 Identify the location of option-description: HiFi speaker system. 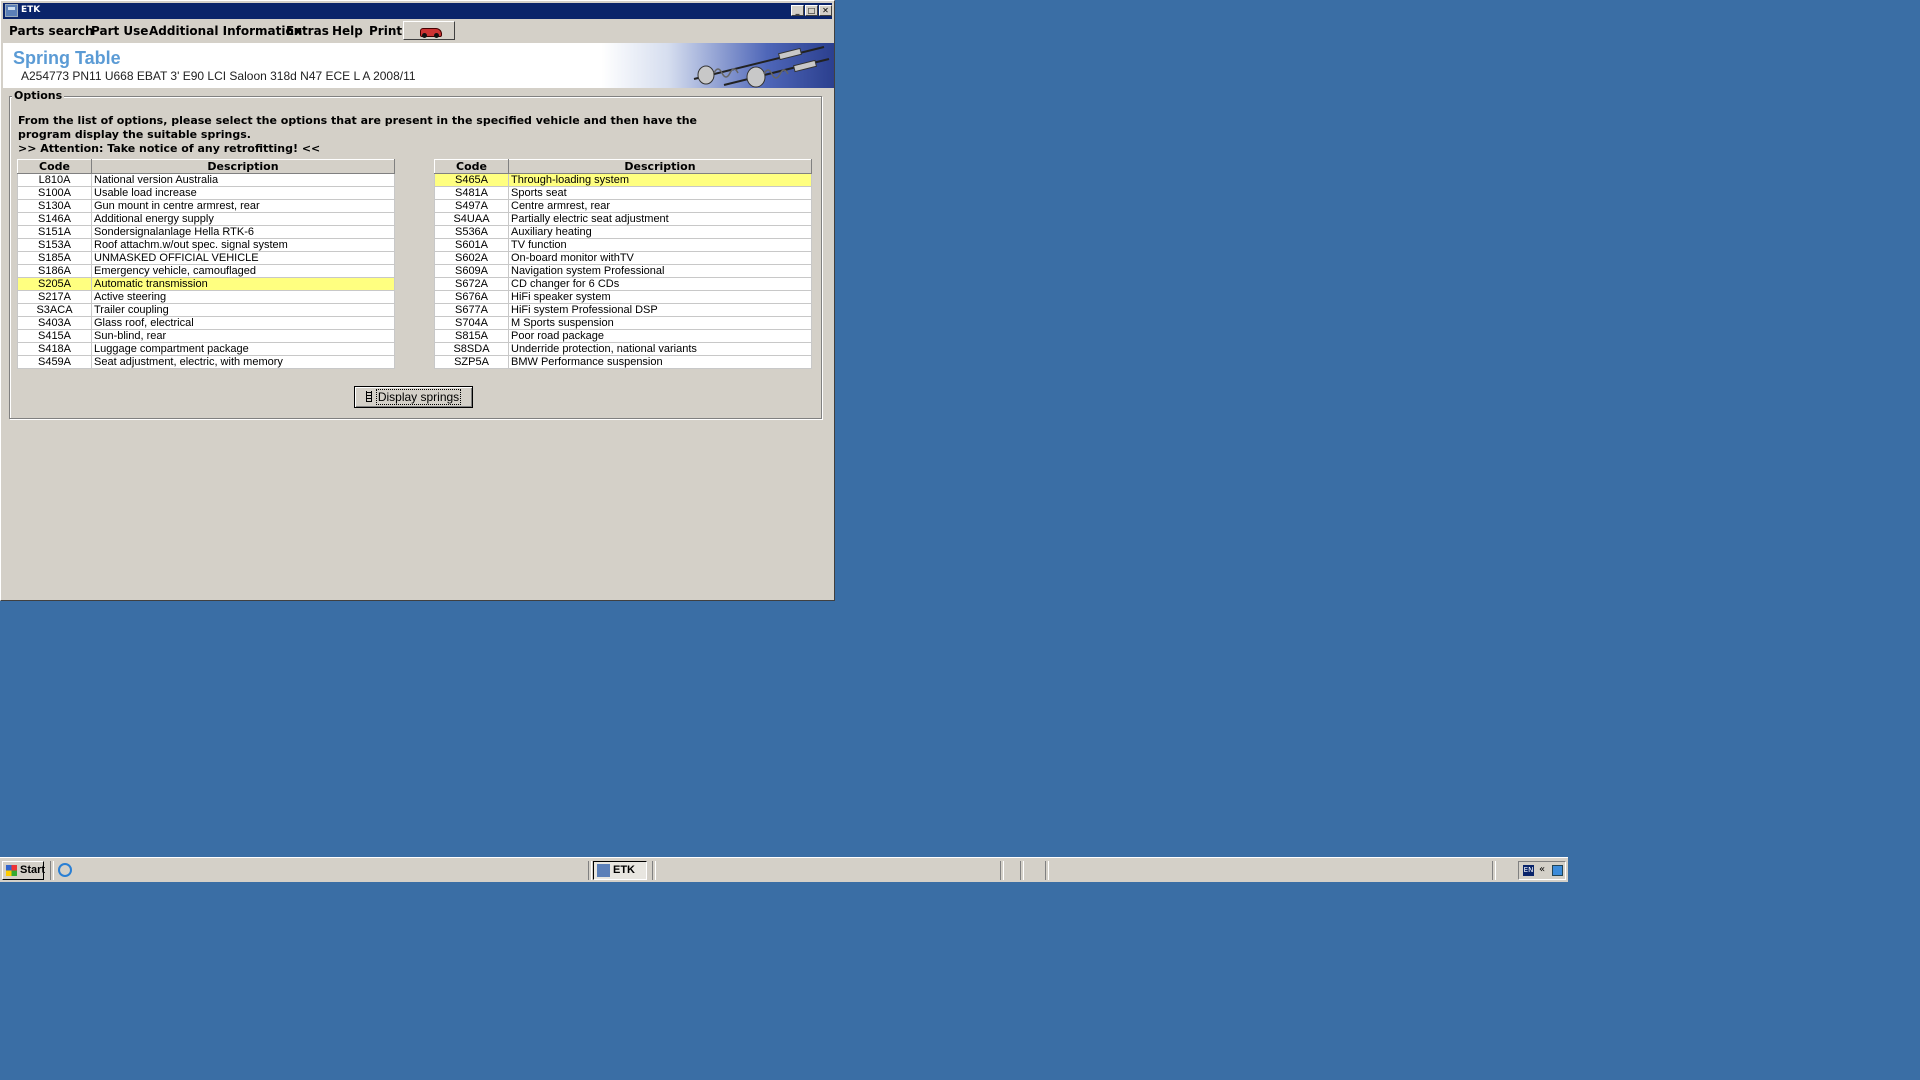
(660, 297).